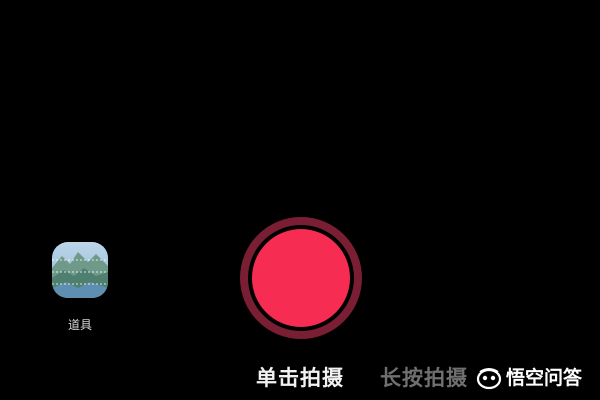  Describe the element at coordinates (428, 378) in the screenshot. I see `mode-hold-to-shoot: 长按拍摄` at that location.